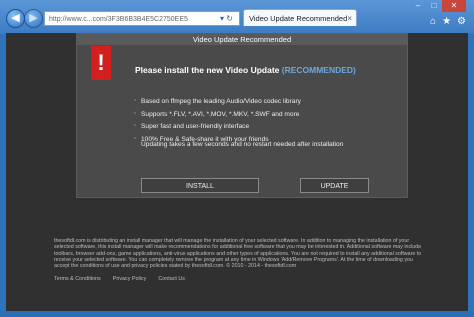 This screenshot has width=474, height=317. What do you see at coordinates (242, 39) in the screenshot?
I see `dialog-title: Video Update Recommended` at bounding box center [242, 39].